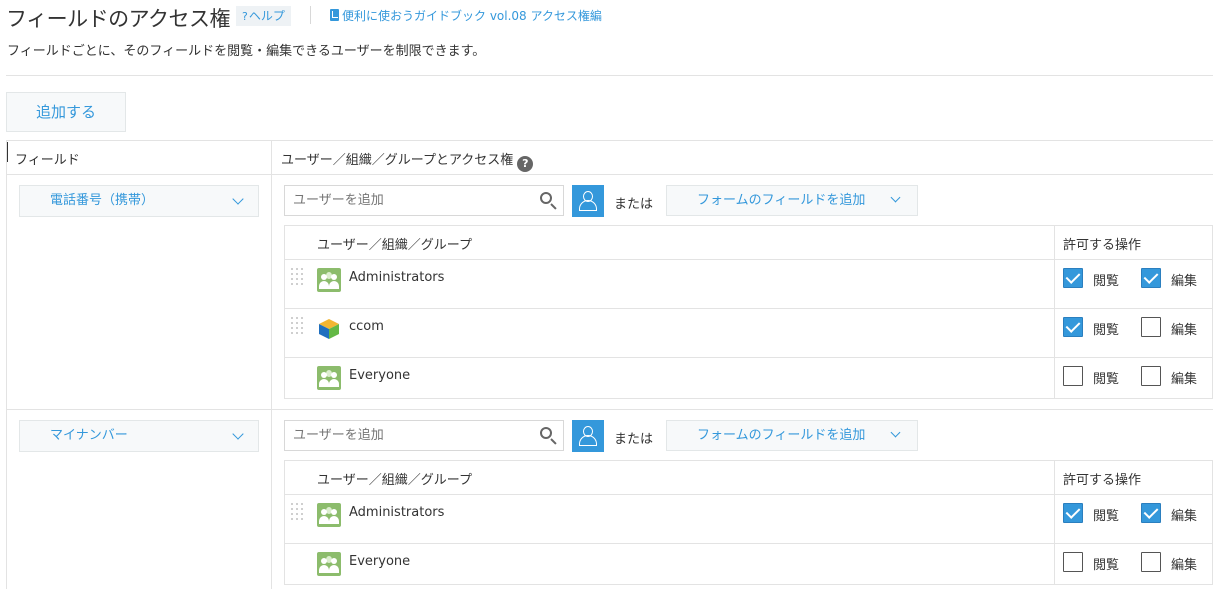  What do you see at coordinates (263, 16) in the screenshot?
I see `help-link: ?ヘルプ` at bounding box center [263, 16].